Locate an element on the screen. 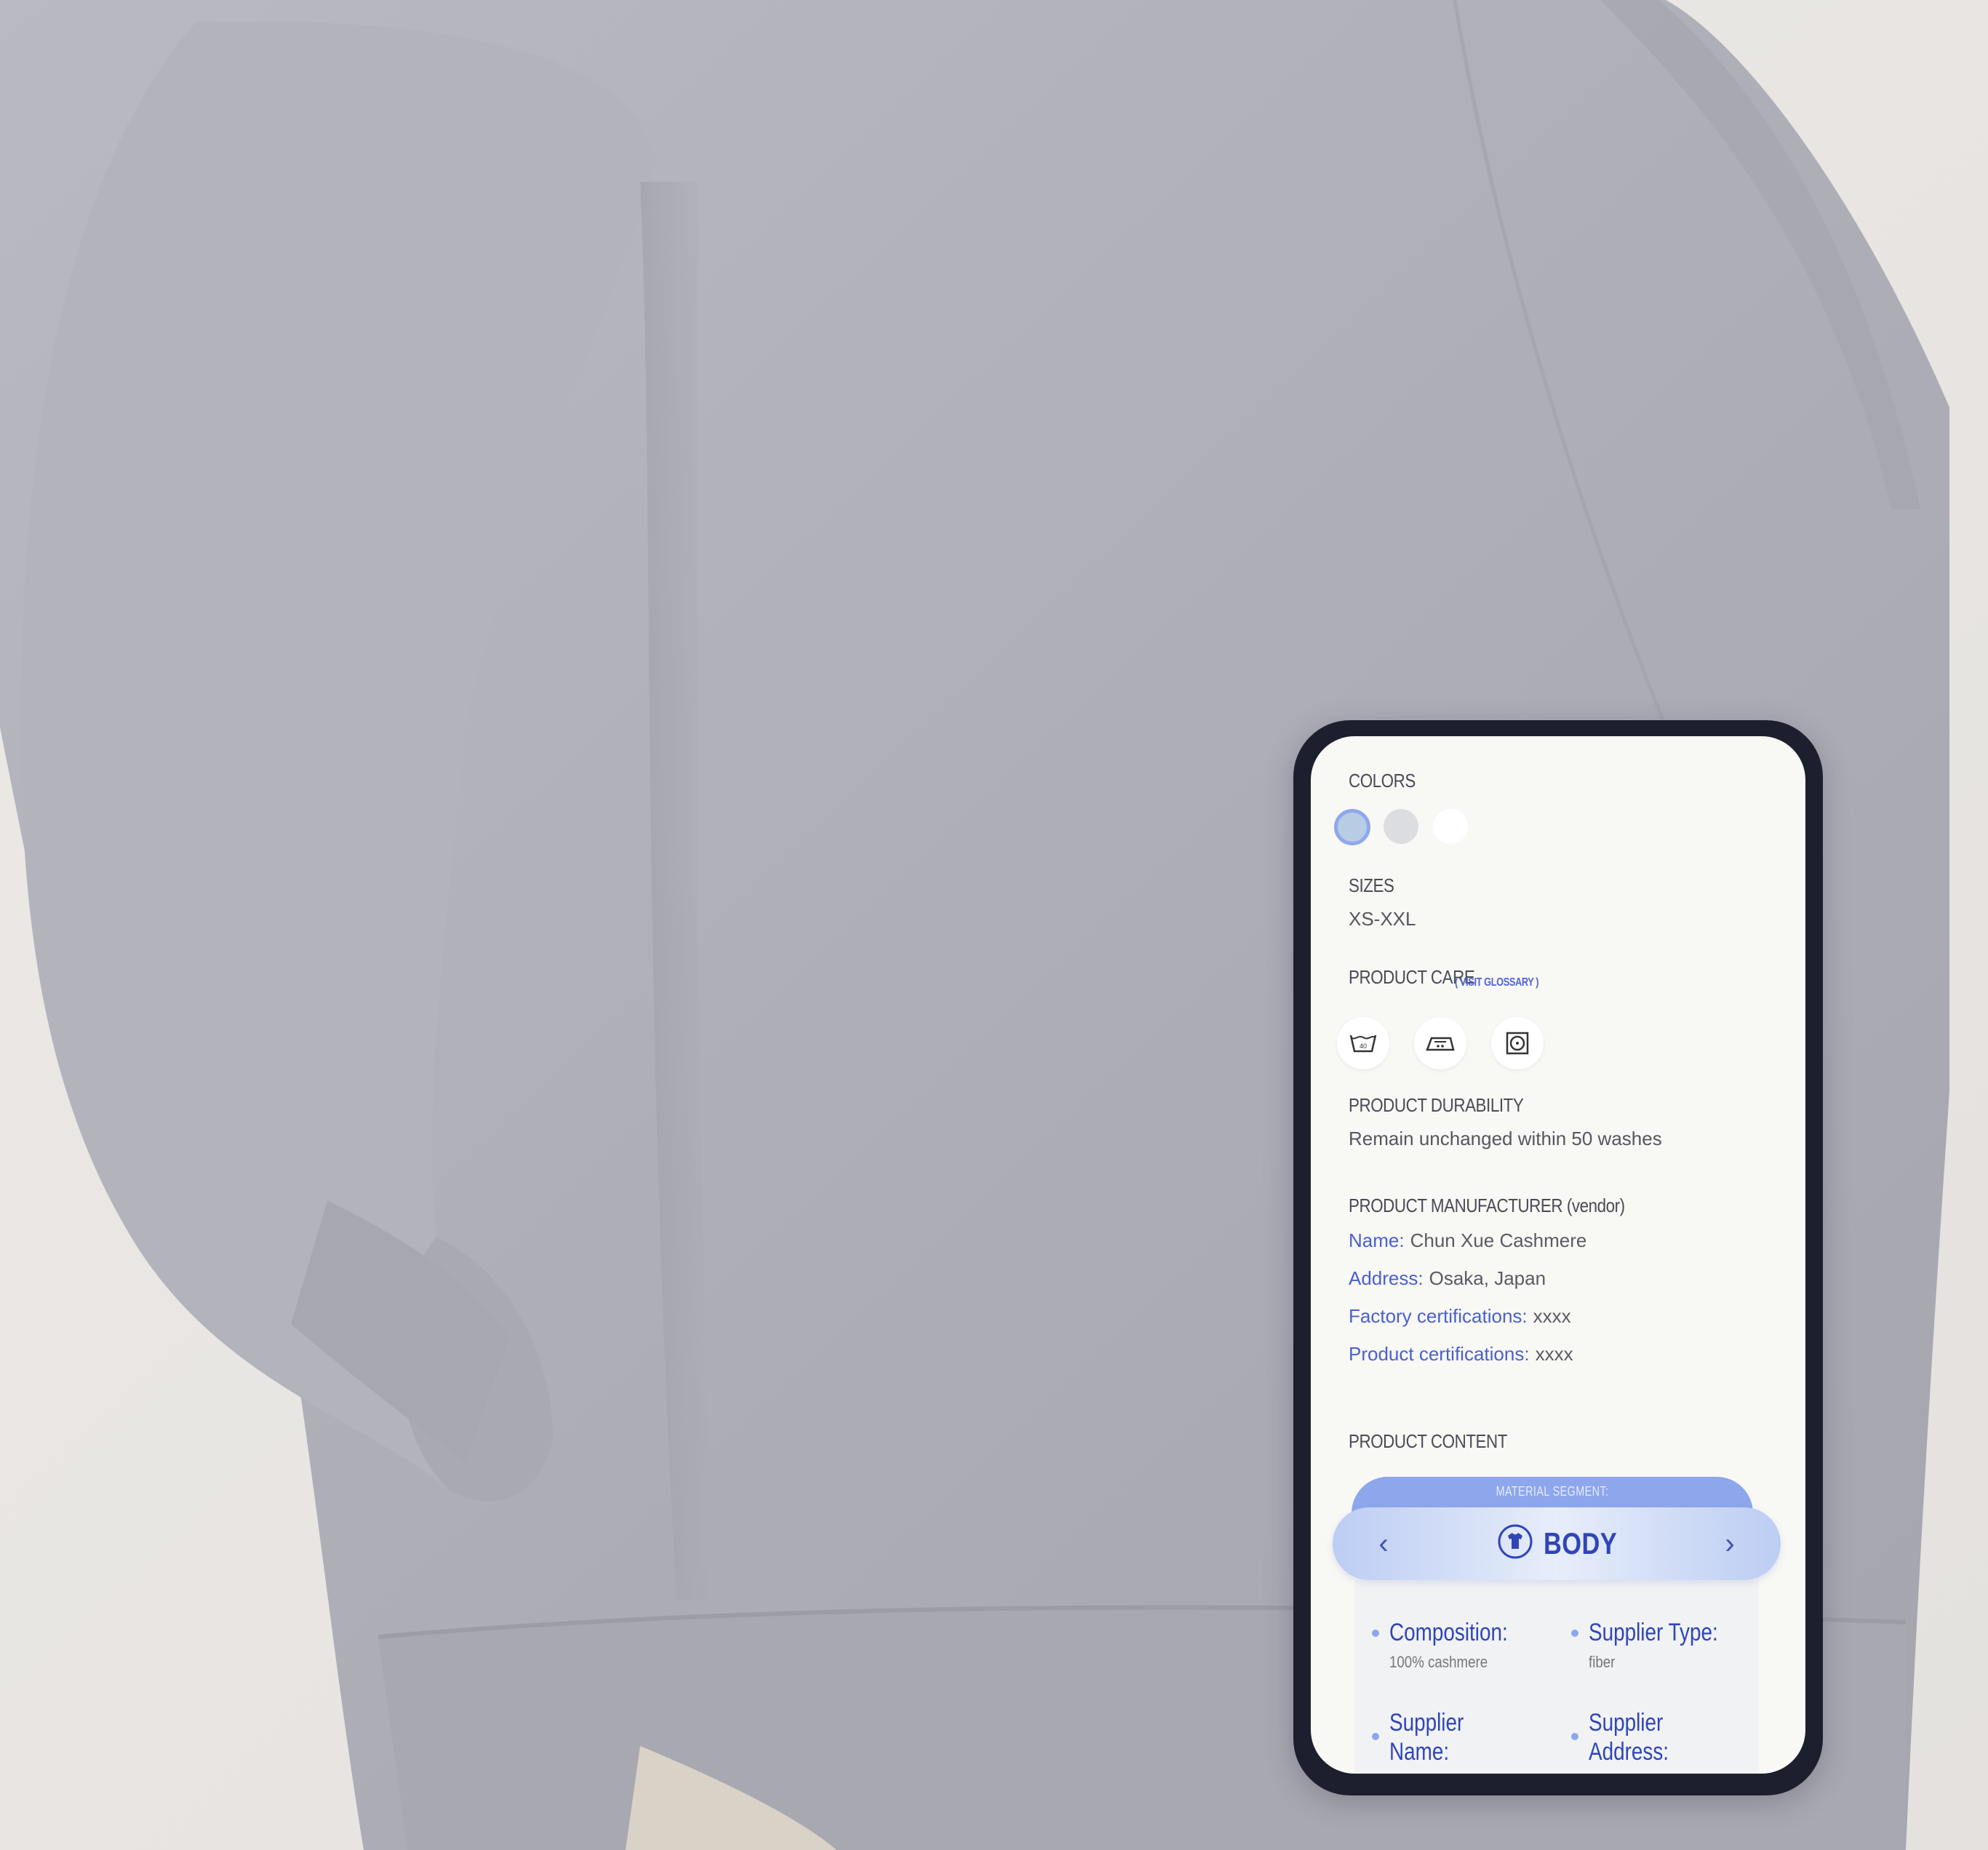  factory-certifications-label: Factory certifications: is located at coordinates (1438, 1316).